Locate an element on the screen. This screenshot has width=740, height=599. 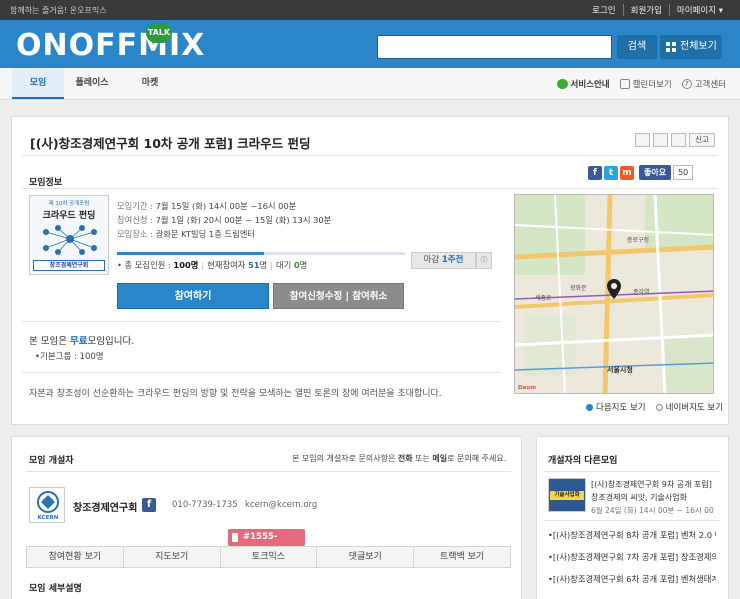
site-header: ONOFFMIX TALK 검색 전체보기 is located at coordinates (370, 44).